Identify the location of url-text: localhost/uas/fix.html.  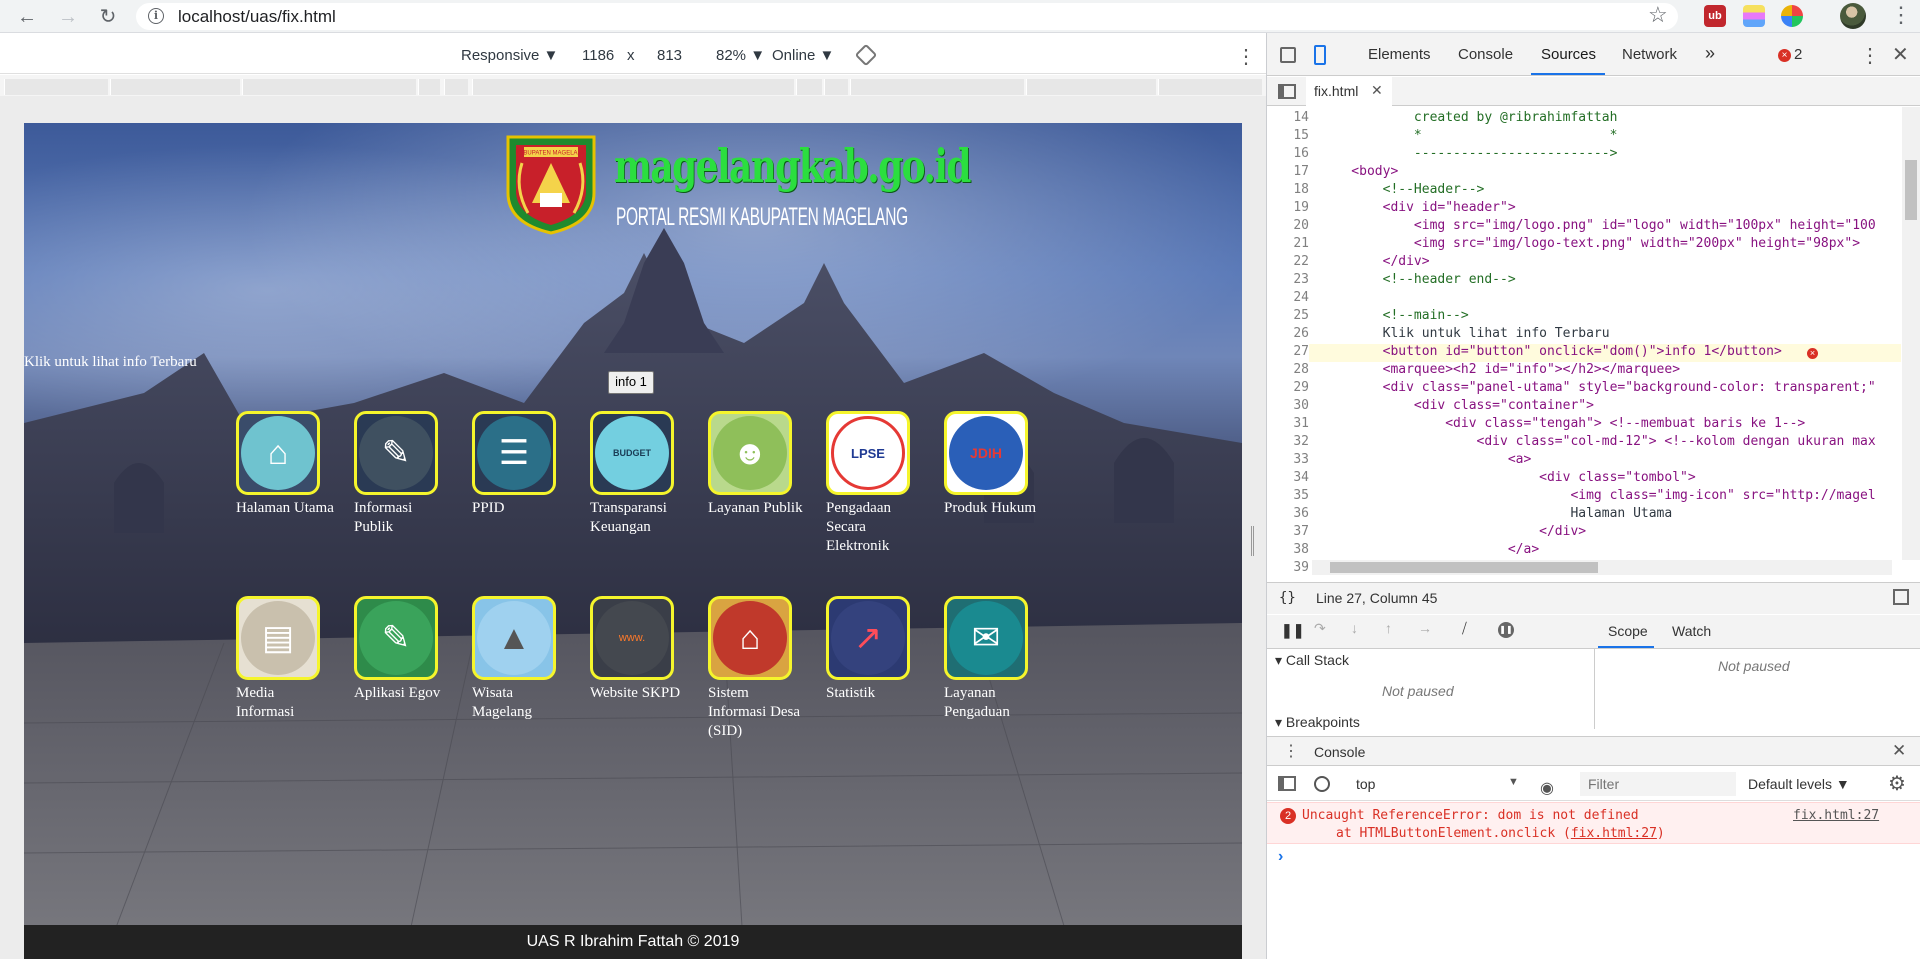
(257, 17).